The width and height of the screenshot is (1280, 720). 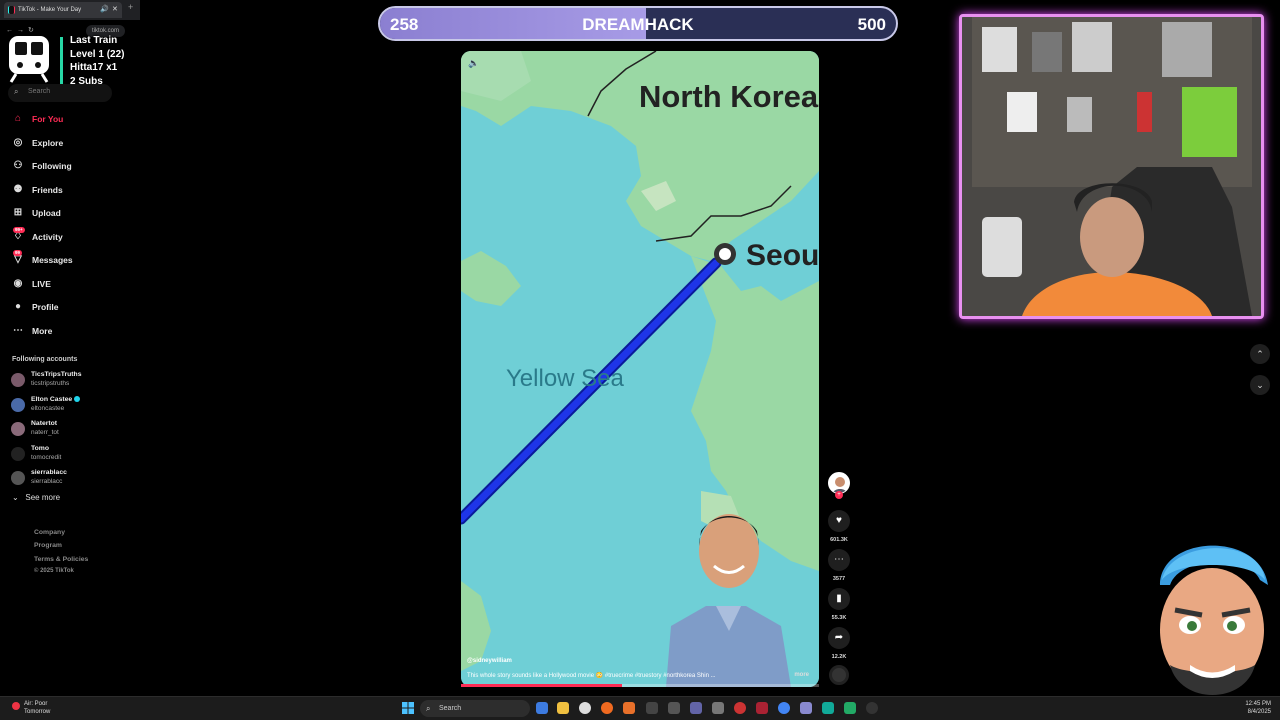 I want to click on mute-icon: 🔈, so click(x=473, y=63).